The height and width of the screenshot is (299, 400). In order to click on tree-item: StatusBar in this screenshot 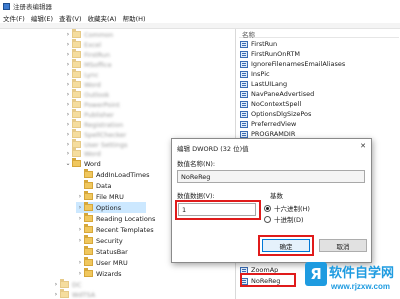, I will do `click(102, 251)`.